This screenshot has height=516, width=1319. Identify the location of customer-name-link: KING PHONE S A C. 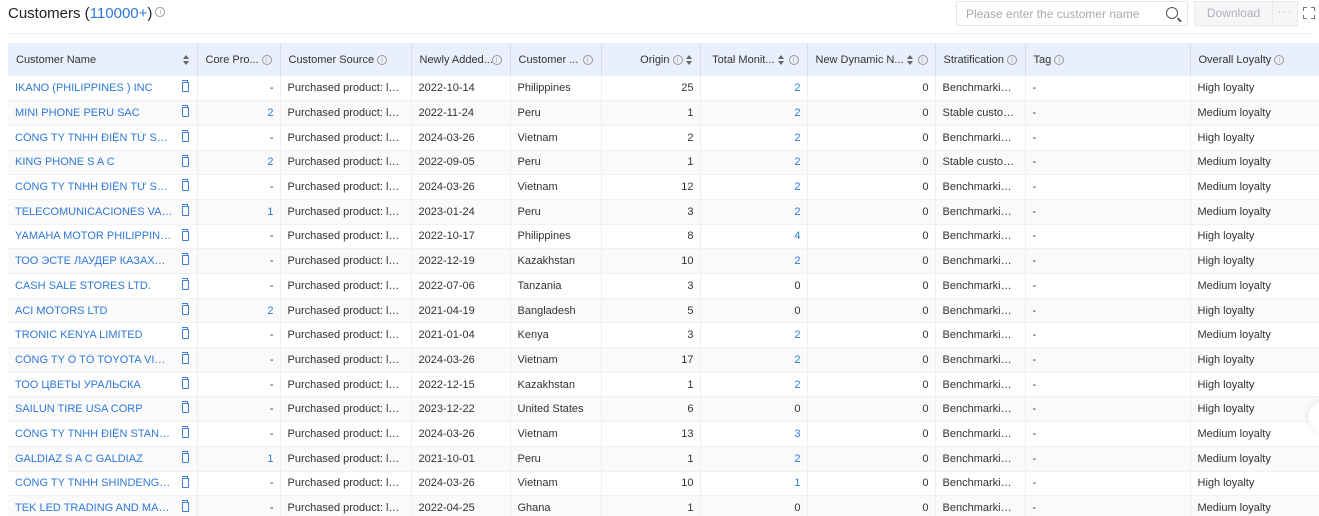
(94, 162).